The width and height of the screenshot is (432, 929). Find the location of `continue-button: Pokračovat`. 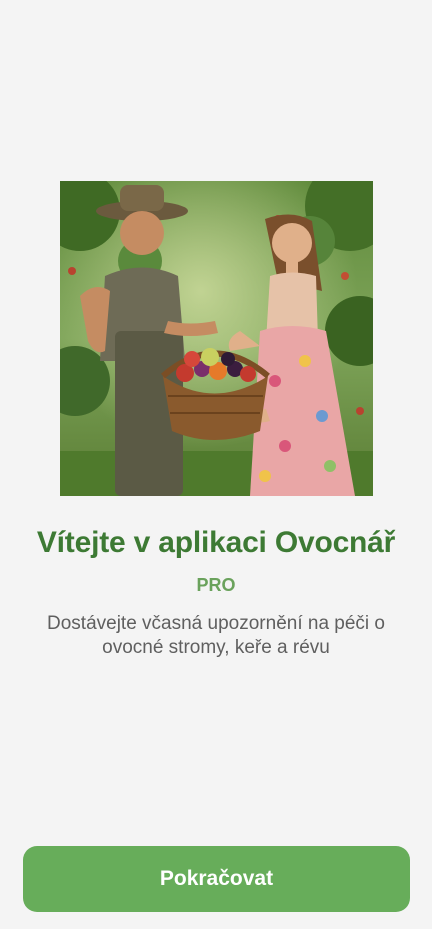

continue-button: Pokračovat is located at coordinates (216, 879).